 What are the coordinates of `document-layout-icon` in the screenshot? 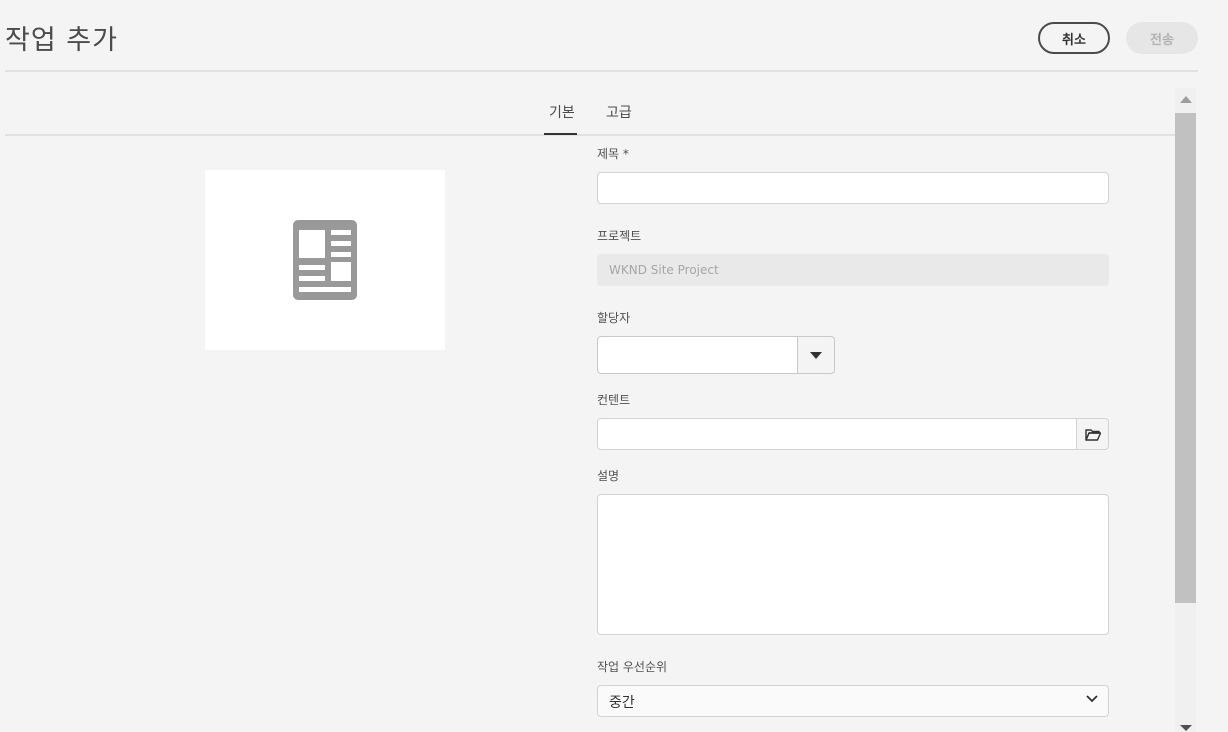 It's located at (325, 260).